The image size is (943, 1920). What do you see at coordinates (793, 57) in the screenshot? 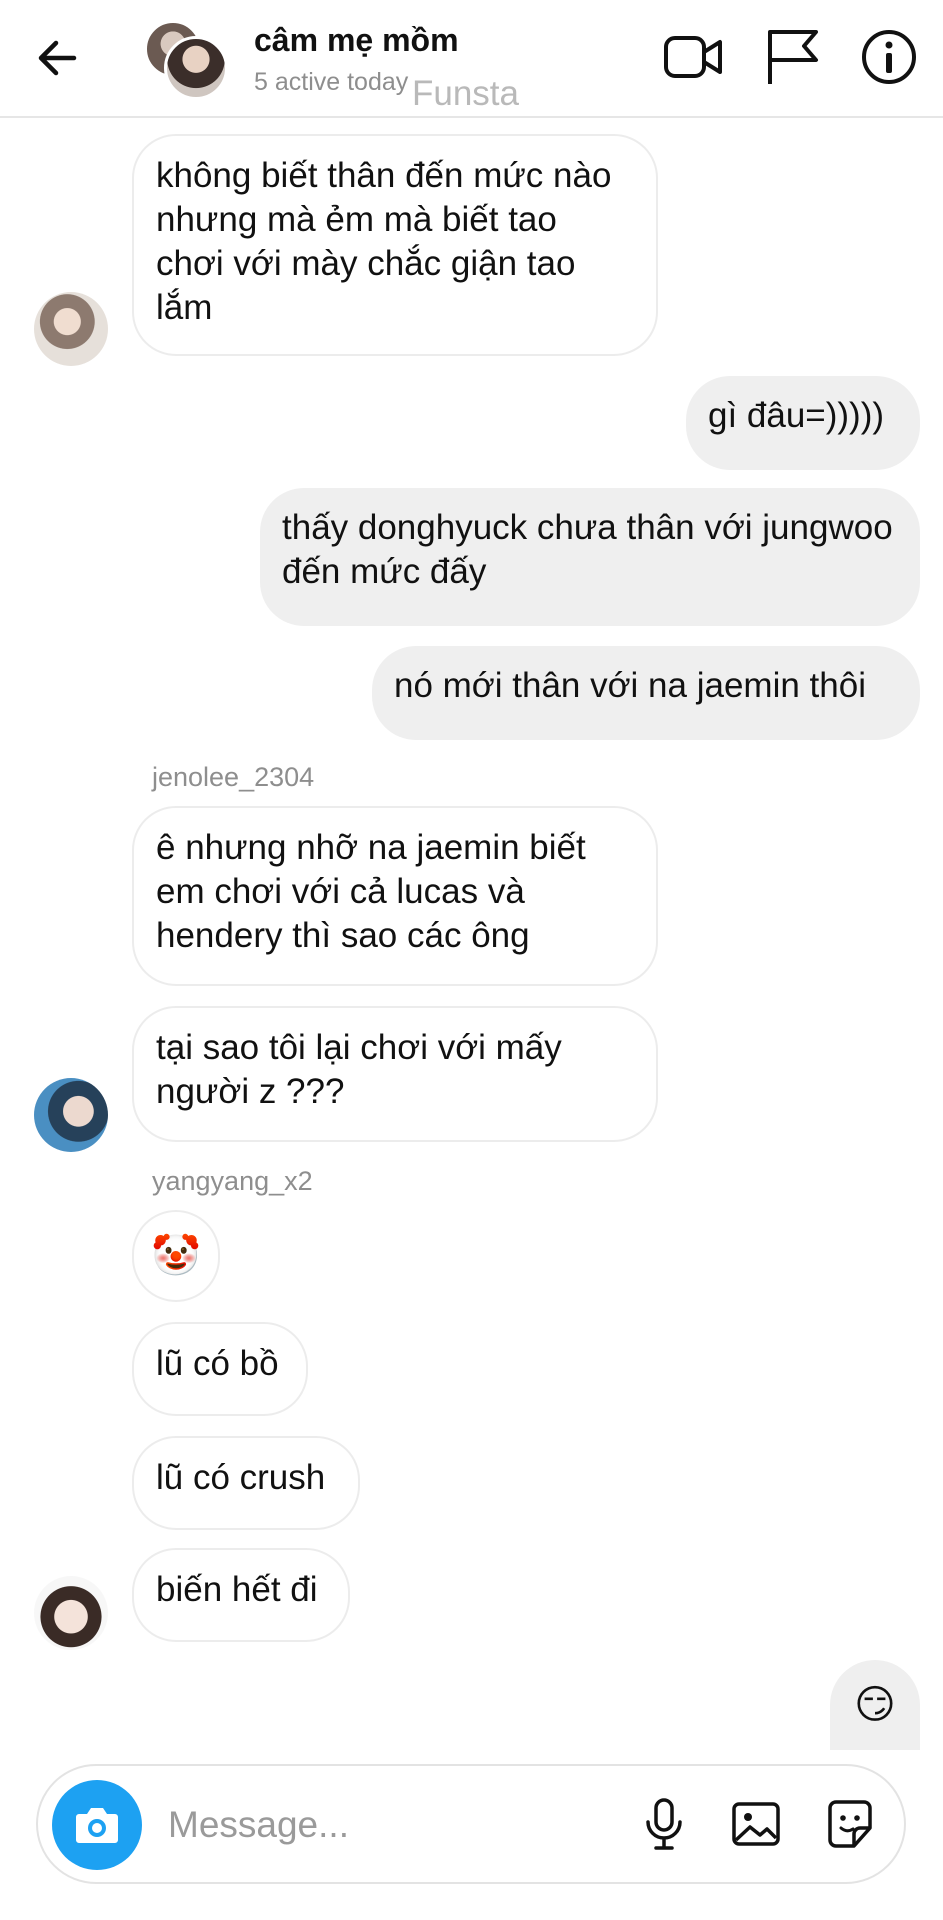
I see `flag-icon` at bounding box center [793, 57].